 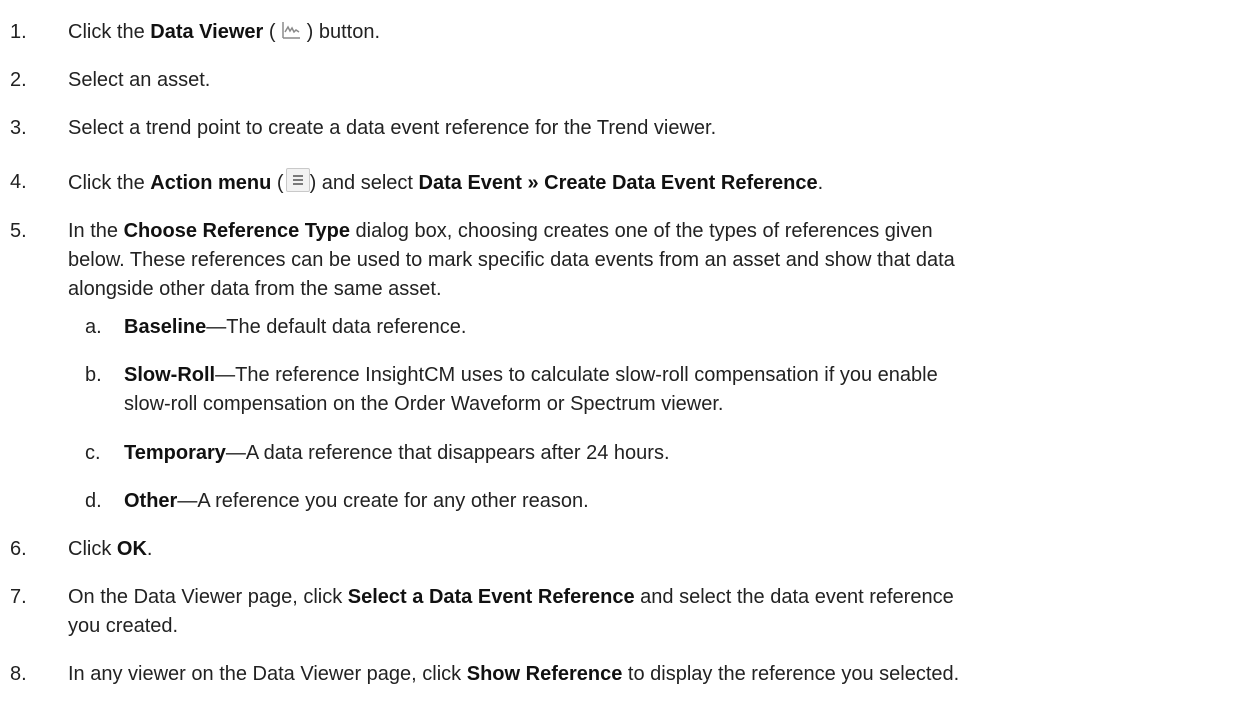 What do you see at coordinates (18, 128) in the screenshot?
I see `step-number: 3.` at bounding box center [18, 128].